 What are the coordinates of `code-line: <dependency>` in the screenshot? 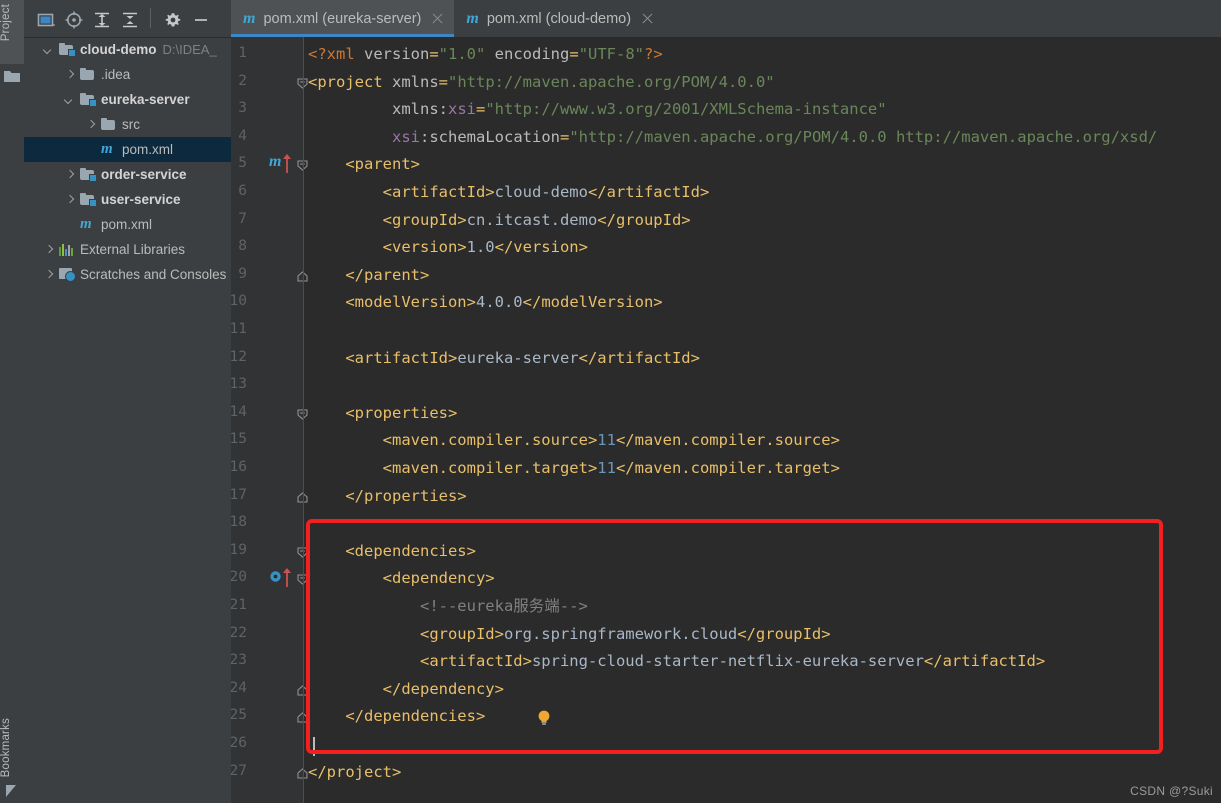 It's located at (401, 578).